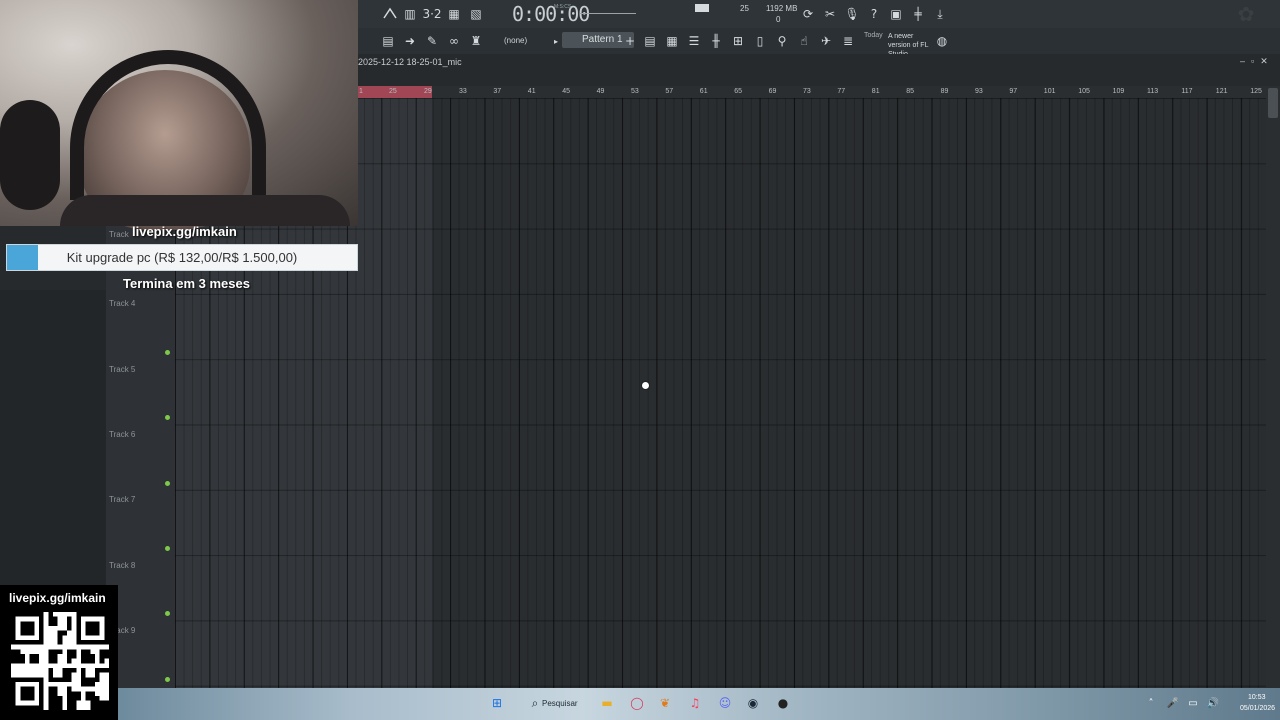 This screenshot has width=1280, height=720. I want to click on step-edit-icon: ▦, so click(454, 14).